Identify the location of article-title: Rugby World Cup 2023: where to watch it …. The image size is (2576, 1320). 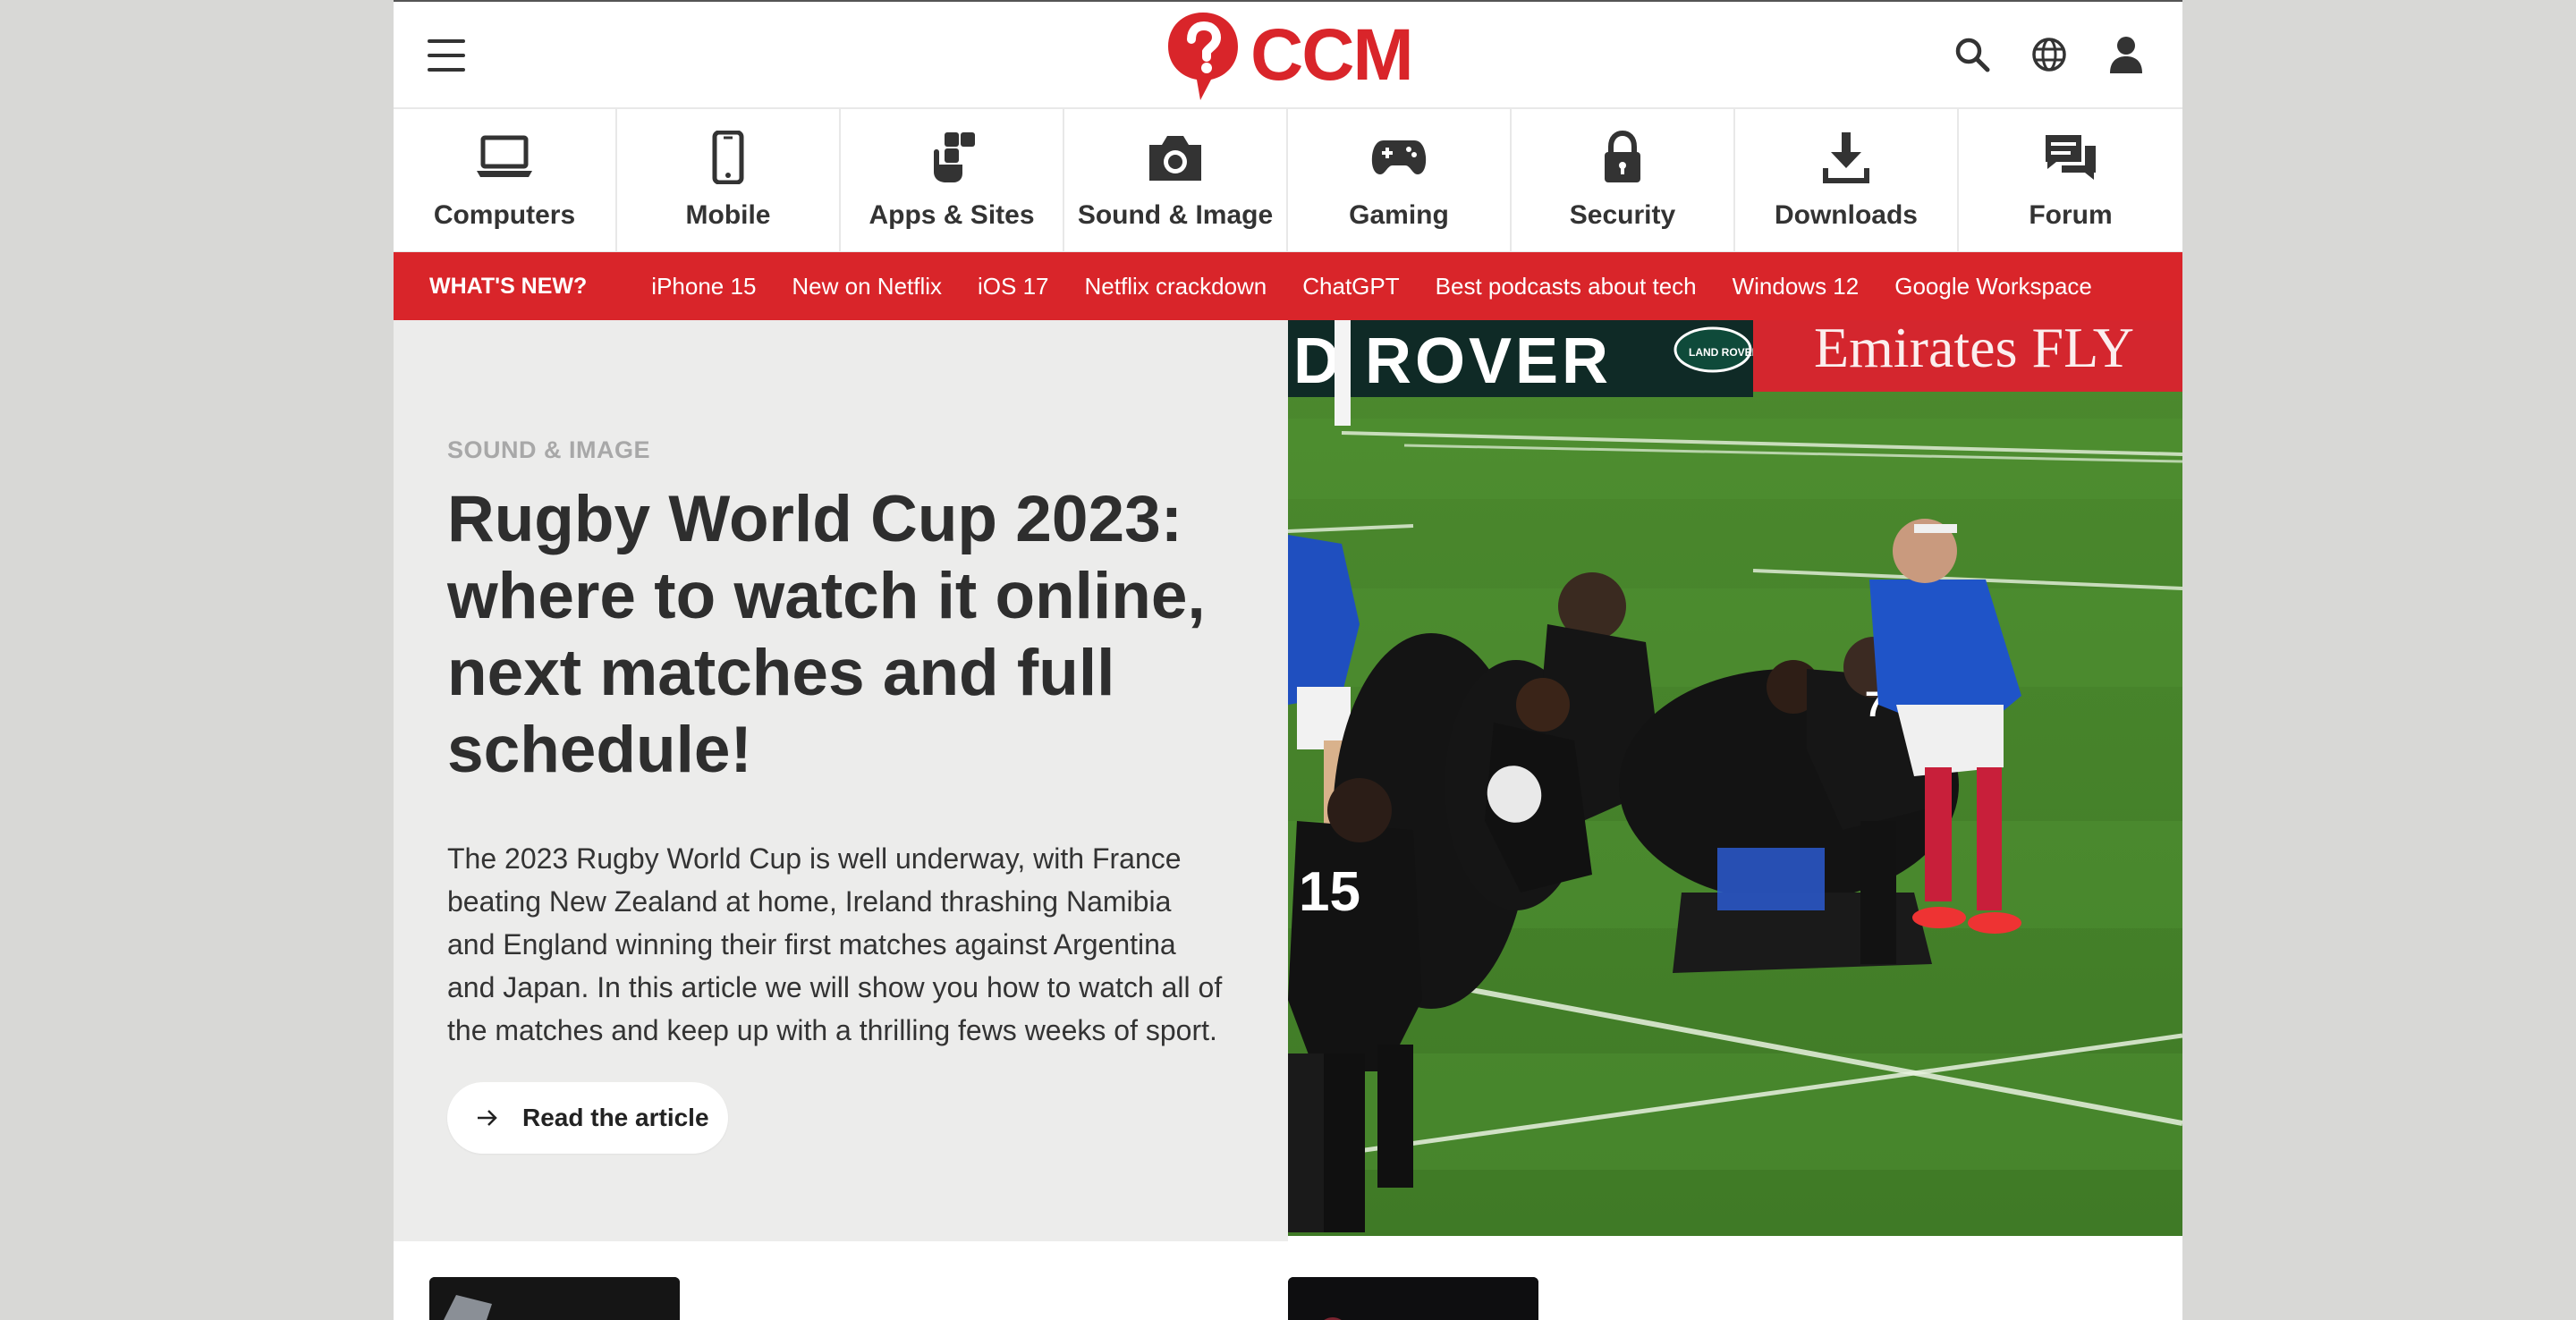
(831, 635).